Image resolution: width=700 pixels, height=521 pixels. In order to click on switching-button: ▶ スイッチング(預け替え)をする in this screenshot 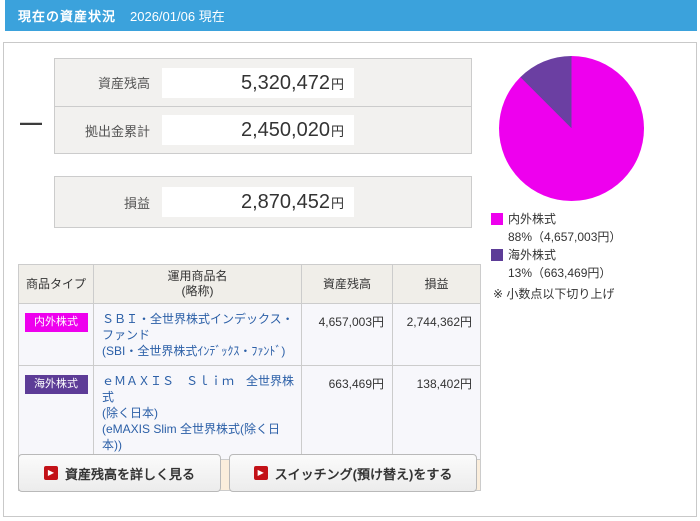, I will do `click(353, 473)`.